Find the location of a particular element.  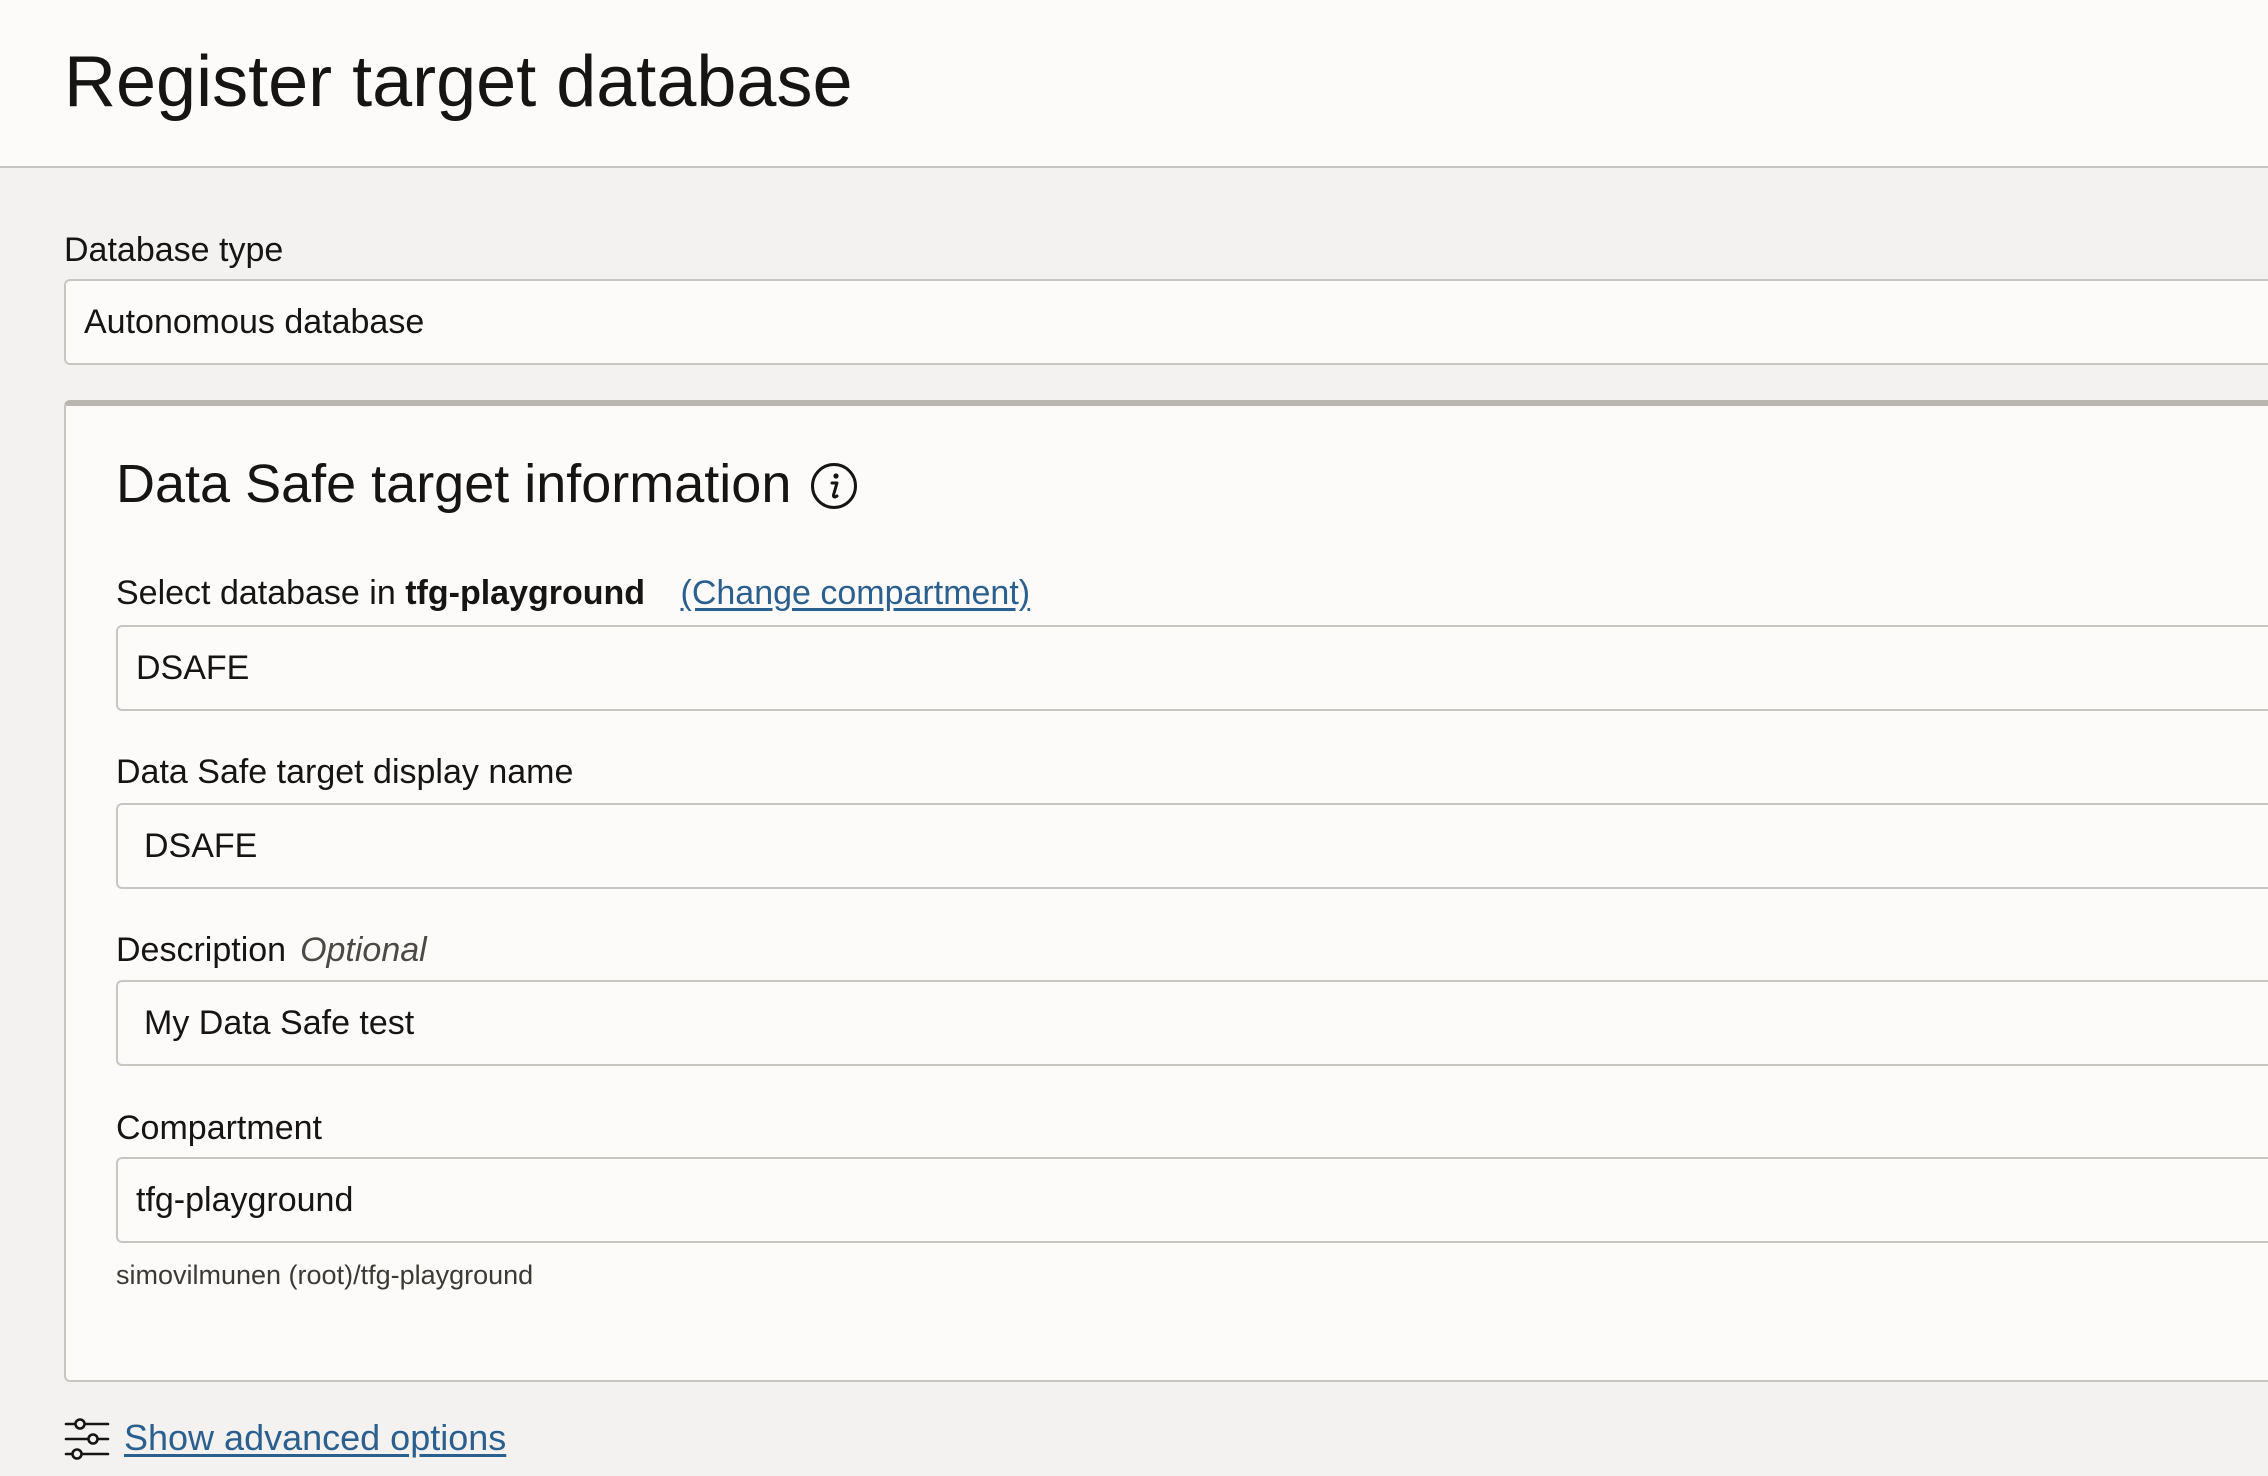

database-type-value: Autonomous database is located at coordinates (254, 322).